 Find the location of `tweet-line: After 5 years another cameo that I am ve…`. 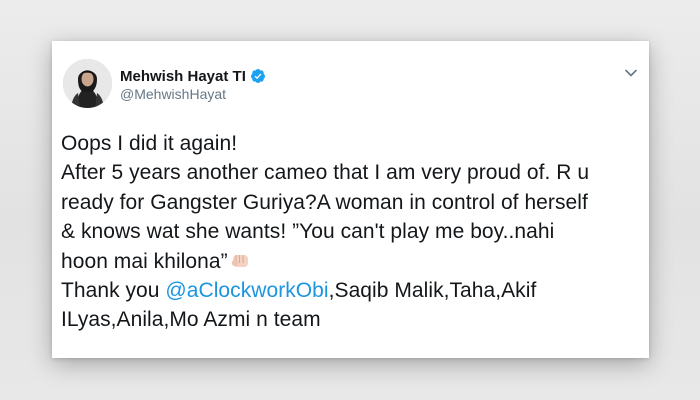

tweet-line: After 5 years another cameo that I am ve… is located at coordinates (325, 173).